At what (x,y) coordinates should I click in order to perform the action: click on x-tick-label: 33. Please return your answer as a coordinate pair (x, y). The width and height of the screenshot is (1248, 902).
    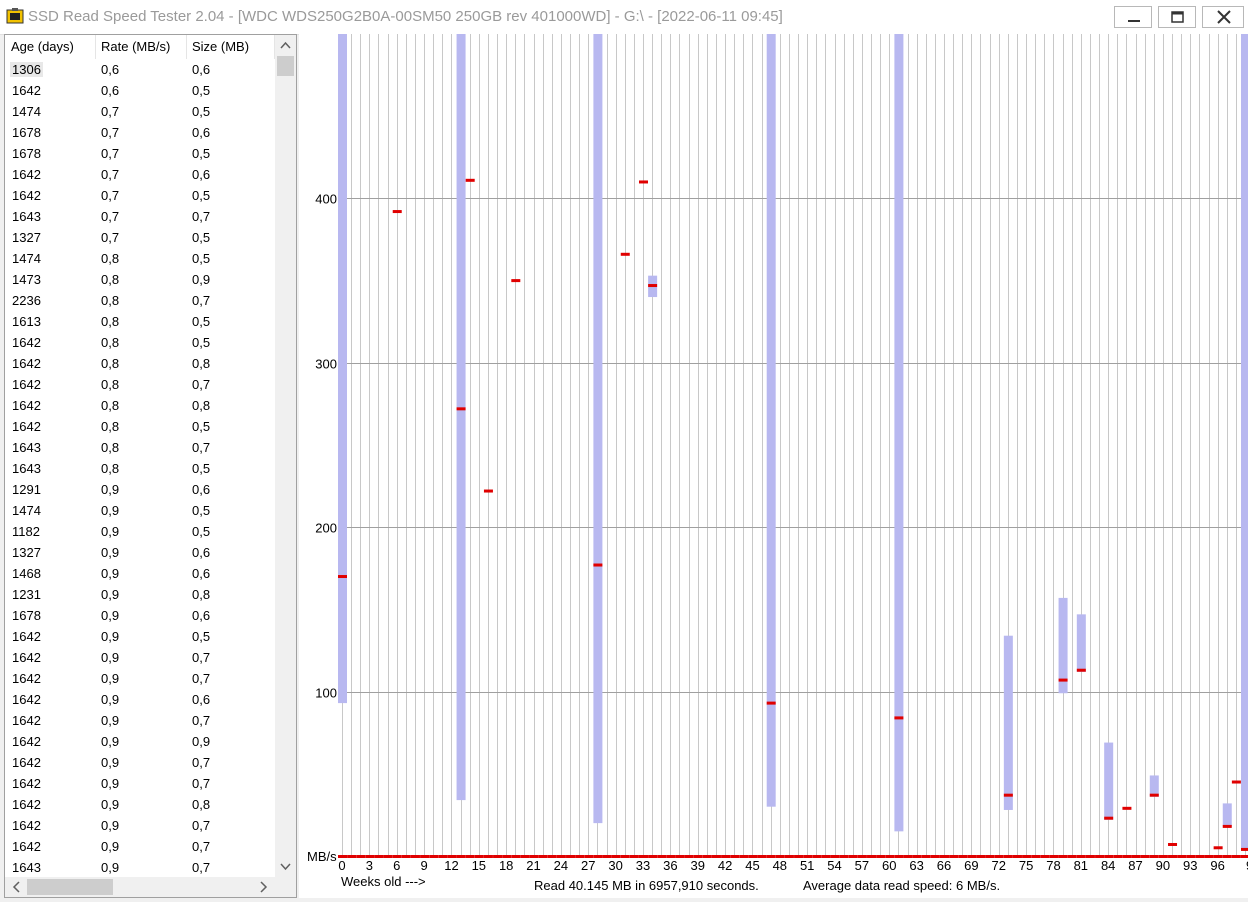
    Looking at the image, I should click on (643, 865).